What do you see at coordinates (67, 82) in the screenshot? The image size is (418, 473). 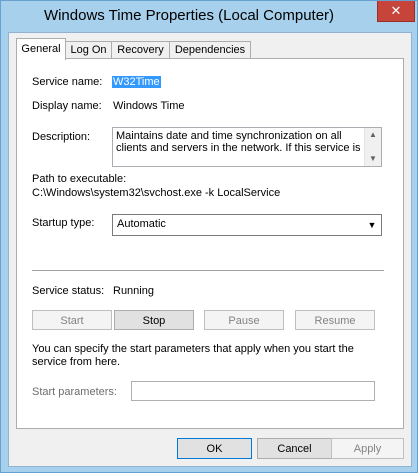 I see `service-name-label: Service name:` at bounding box center [67, 82].